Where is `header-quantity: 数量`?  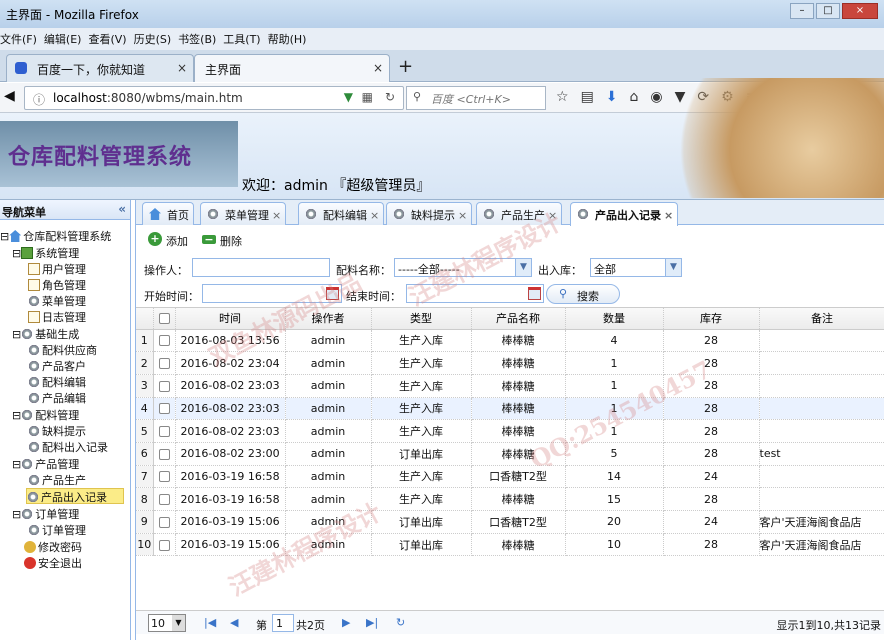
header-quantity: 数量 is located at coordinates (614, 319).